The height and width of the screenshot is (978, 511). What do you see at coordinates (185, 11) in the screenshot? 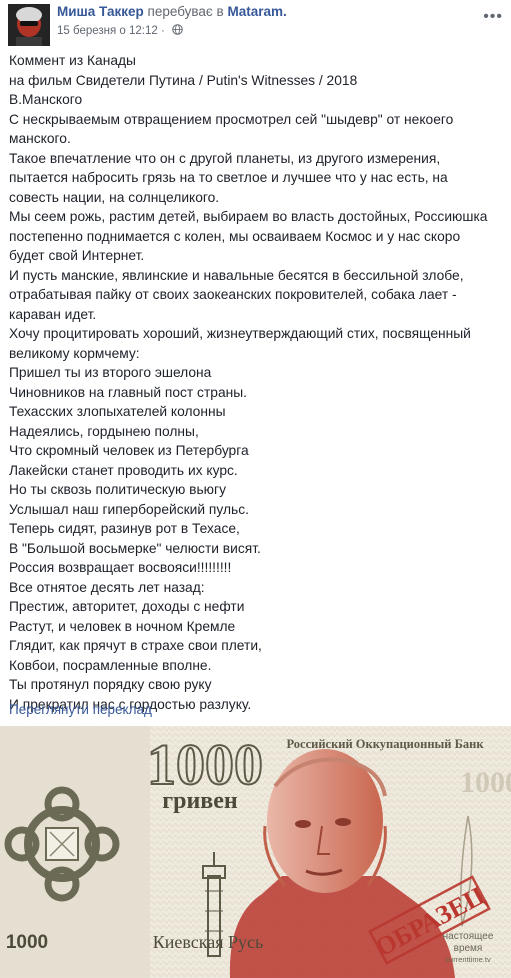
I see `author-action: перебуває в` at bounding box center [185, 11].